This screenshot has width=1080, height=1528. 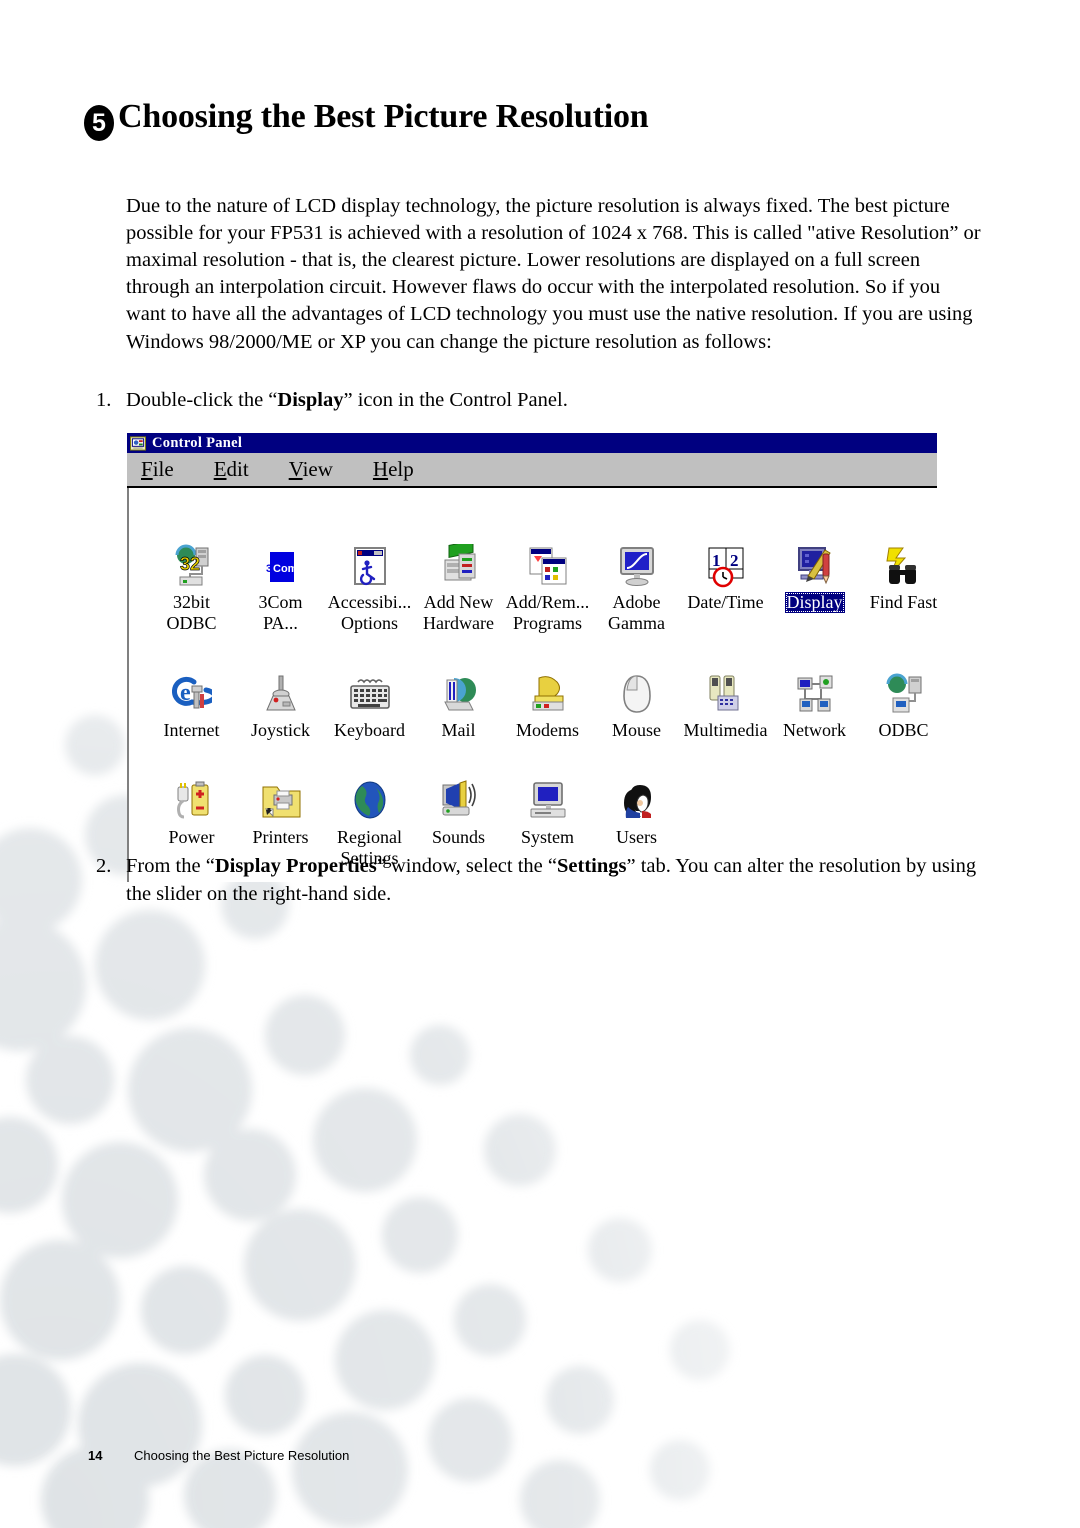 I want to click on cp-item-find-fast: Find Fast, so click(x=903, y=586).